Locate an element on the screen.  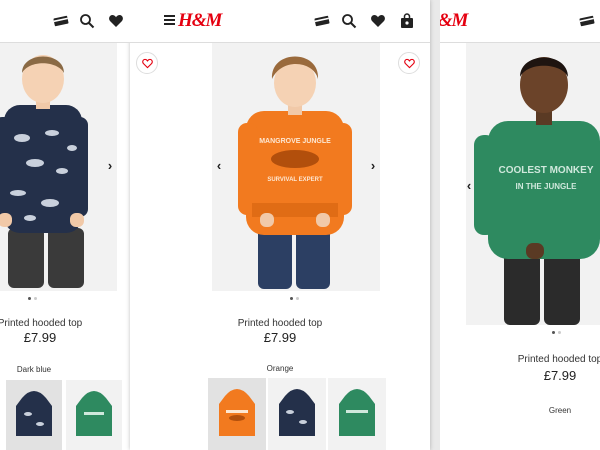
hoodie-print-line-2: IN THE JUNGLE is located at coordinates (547, 186).